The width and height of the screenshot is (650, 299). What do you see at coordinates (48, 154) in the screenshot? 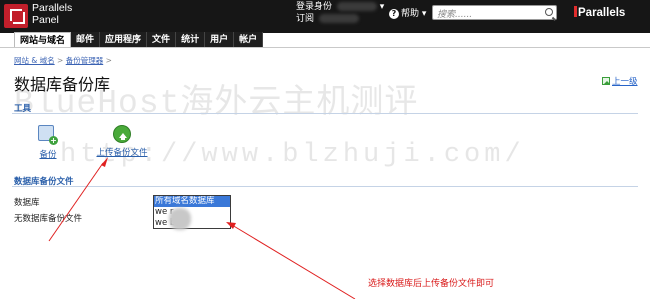
I see `backup-link: 备份` at bounding box center [48, 154].